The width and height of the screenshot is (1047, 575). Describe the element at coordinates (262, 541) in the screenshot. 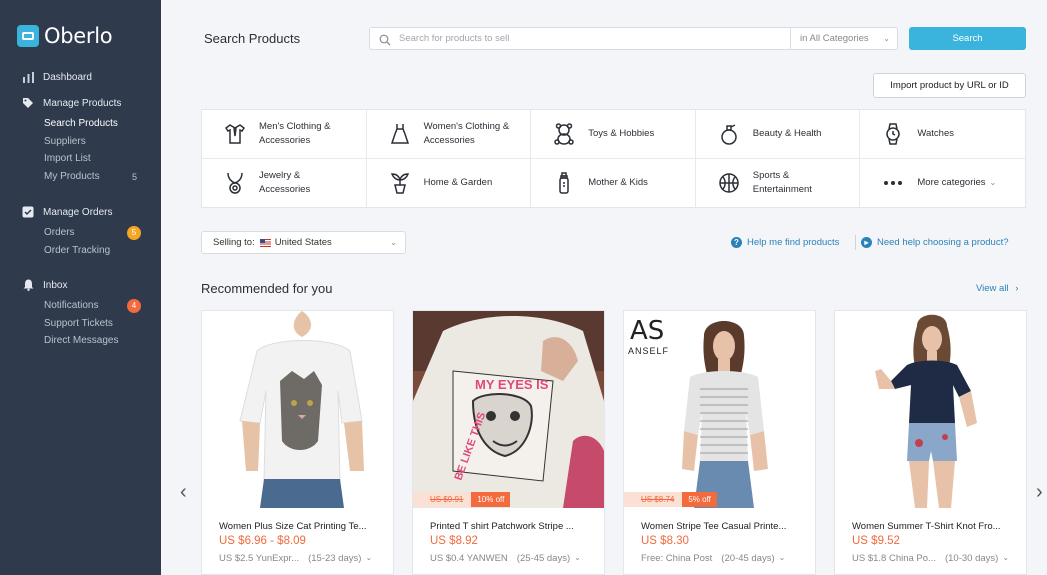

I see `product-price: US $6.96 - $8.09` at that location.